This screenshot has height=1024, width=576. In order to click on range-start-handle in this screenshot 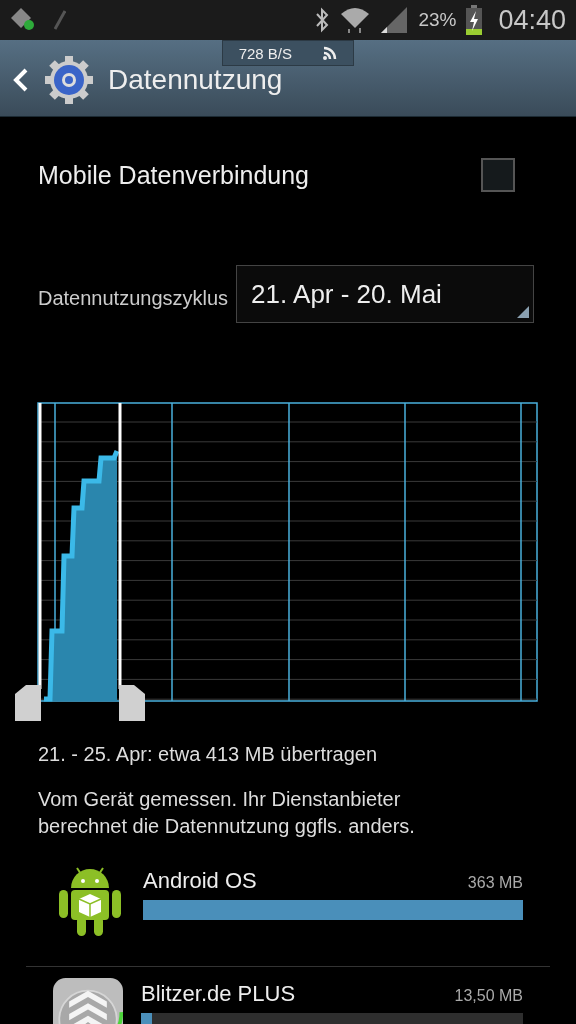, I will do `click(28, 703)`.